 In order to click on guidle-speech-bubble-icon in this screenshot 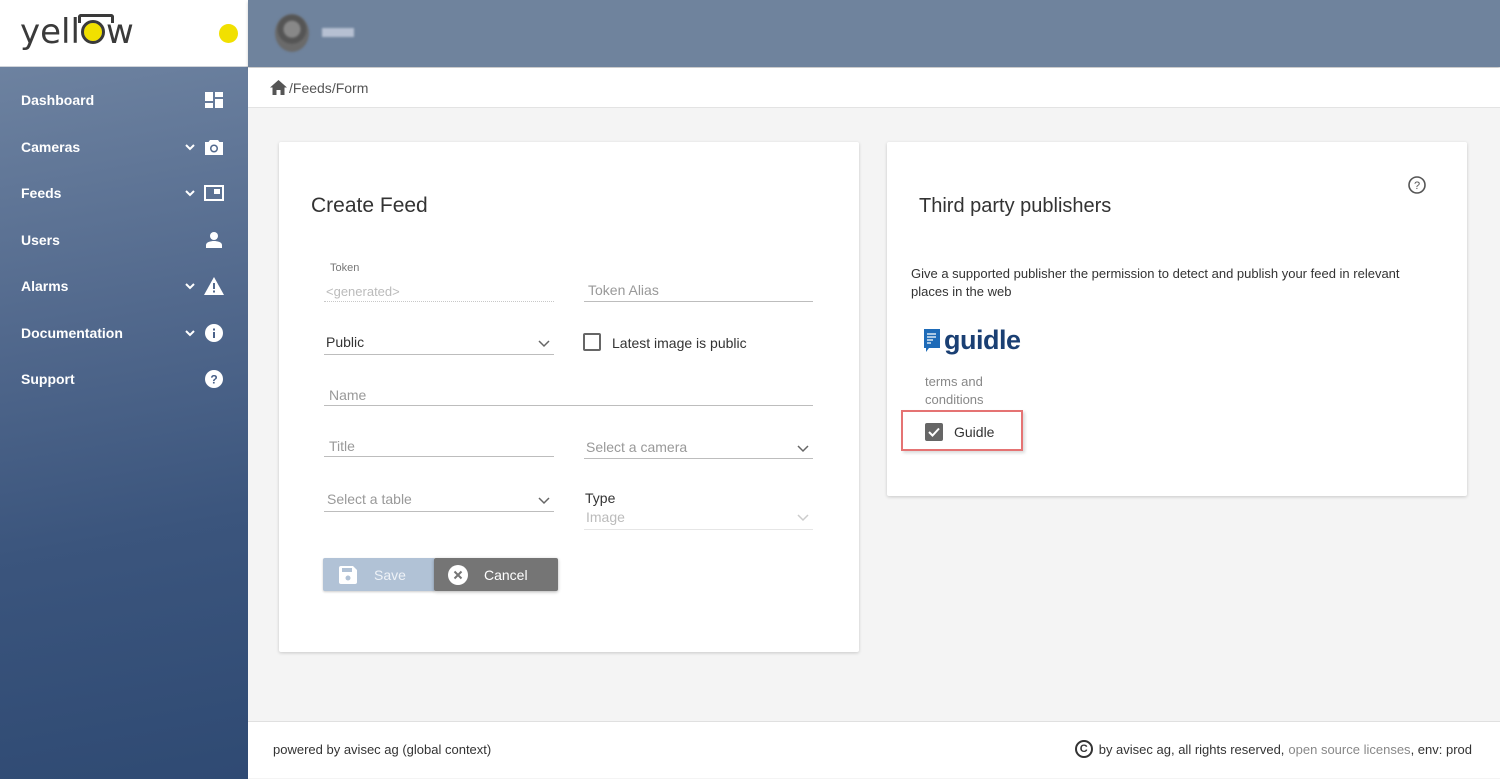, I will do `click(932, 340)`.